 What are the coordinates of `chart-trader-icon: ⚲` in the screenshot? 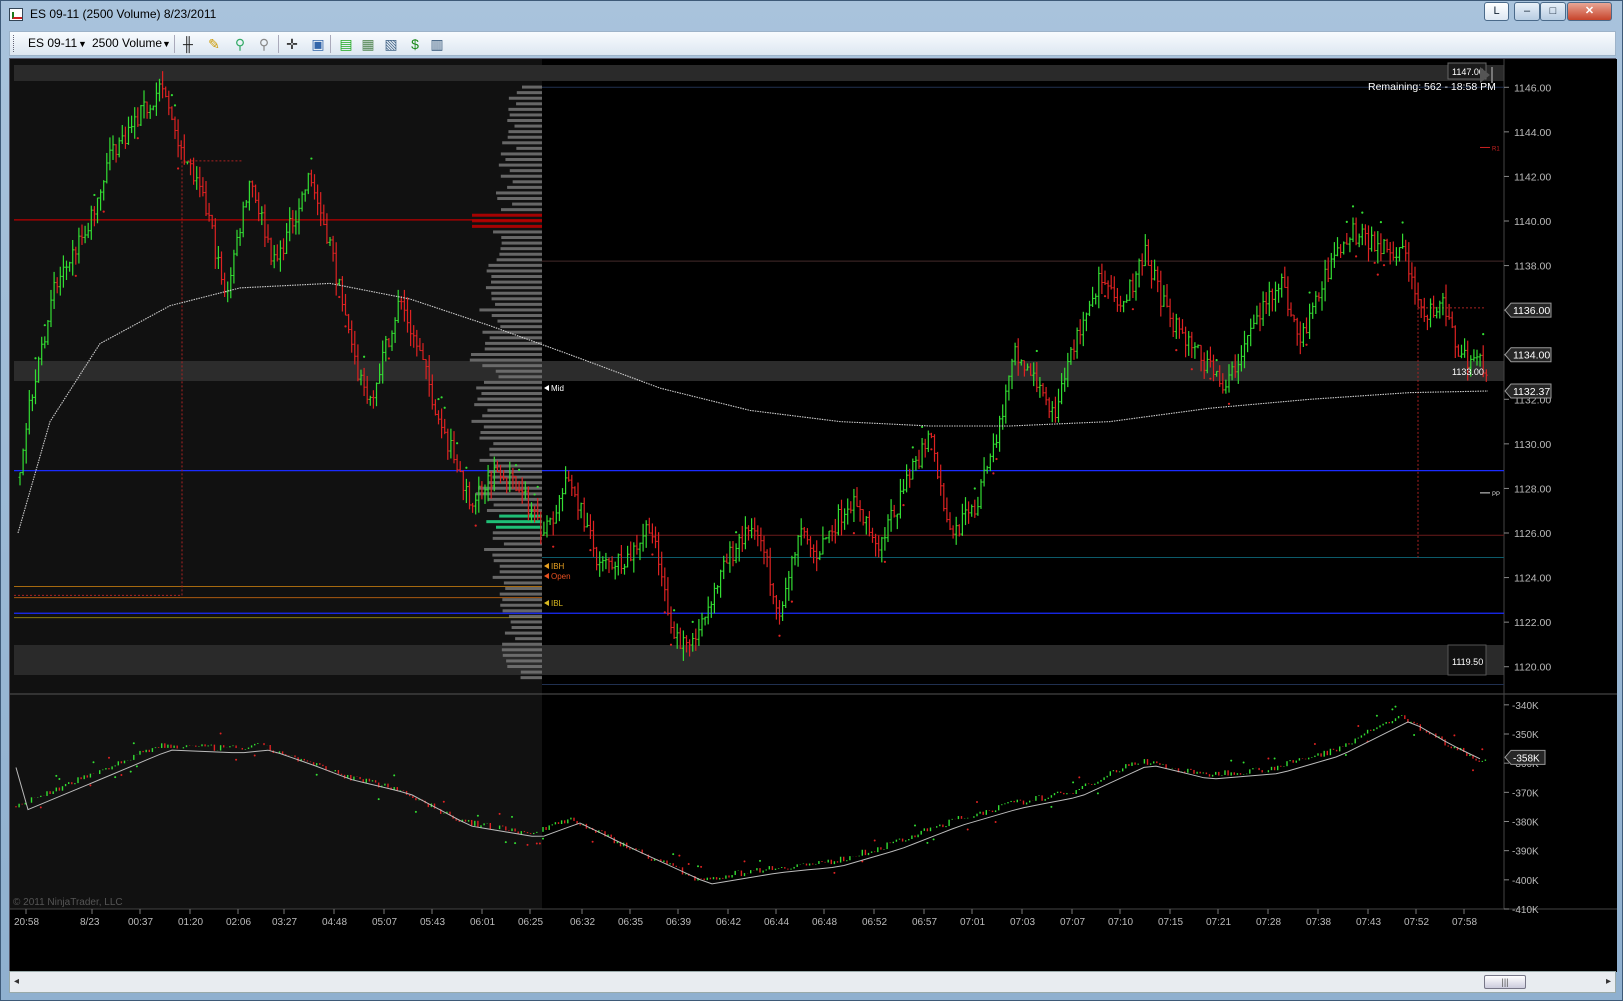 It's located at (240, 44).